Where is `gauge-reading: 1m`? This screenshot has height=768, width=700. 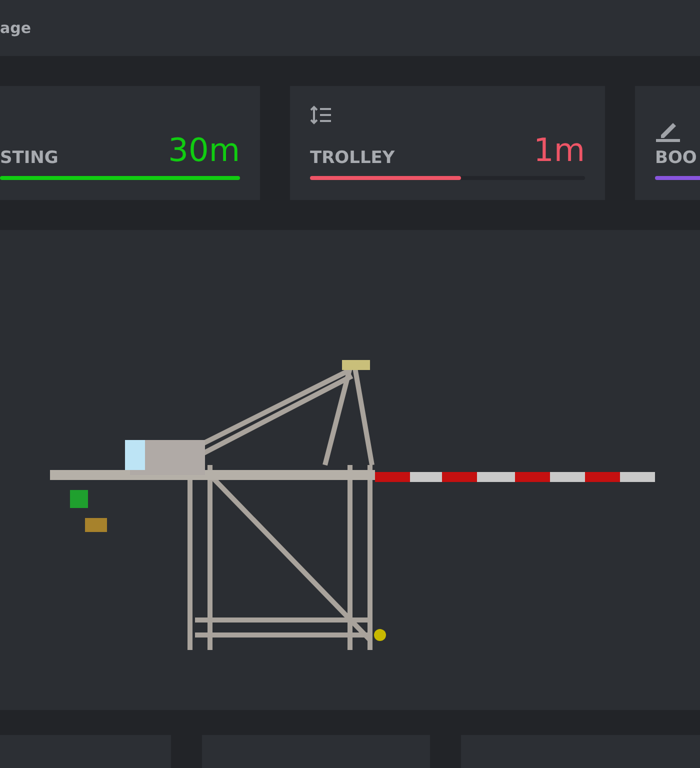 gauge-reading: 1m is located at coordinates (559, 150).